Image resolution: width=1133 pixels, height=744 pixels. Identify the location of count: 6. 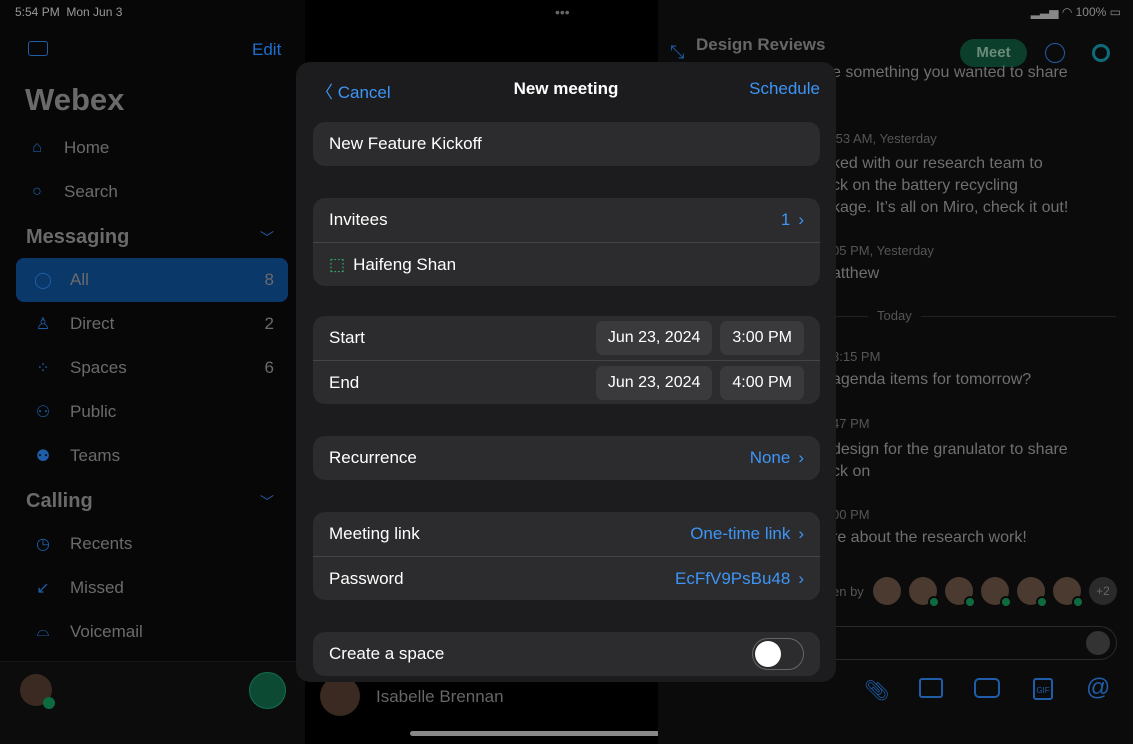
(269, 367).